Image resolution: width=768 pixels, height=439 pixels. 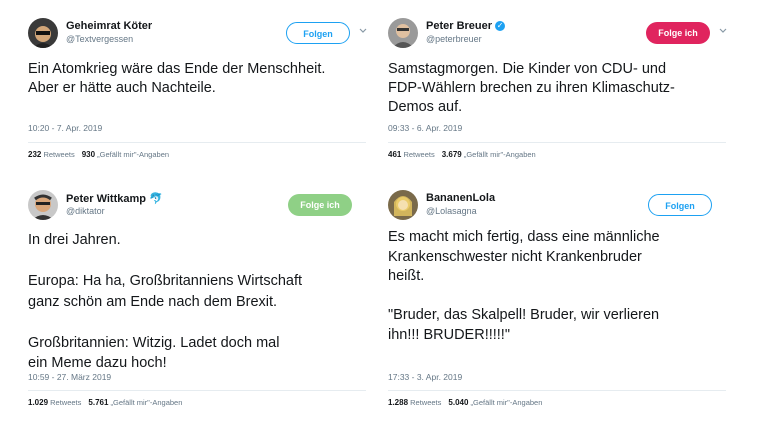 I want to click on user-handle: @Textvergessen, so click(x=99, y=39).